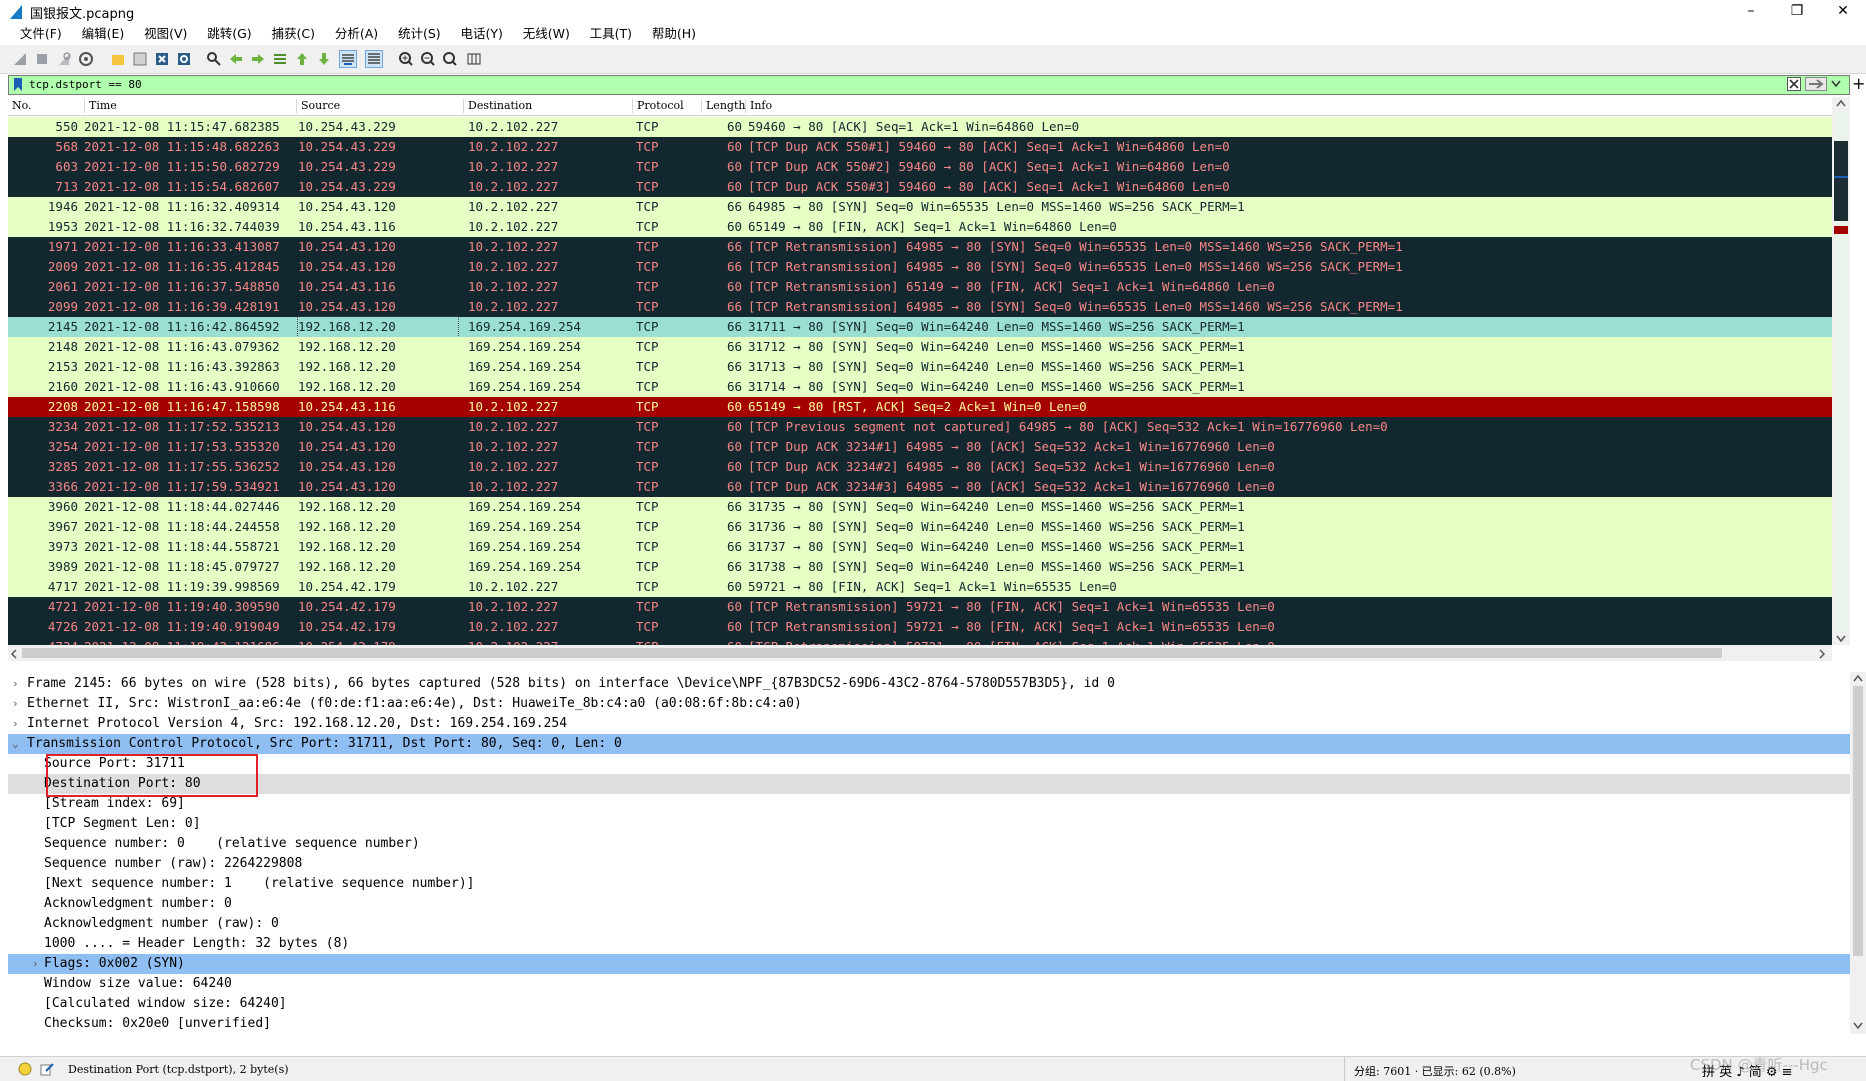 This screenshot has height=1081, width=1866. What do you see at coordinates (419, 34) in the screenshot?
I see `menu-statistics: 统计(S)` at bounding box center [419, 34].